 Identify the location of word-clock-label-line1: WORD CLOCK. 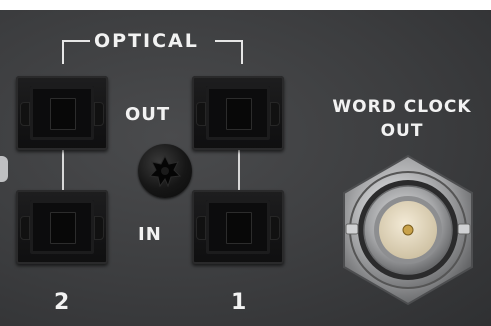
(402, 107).